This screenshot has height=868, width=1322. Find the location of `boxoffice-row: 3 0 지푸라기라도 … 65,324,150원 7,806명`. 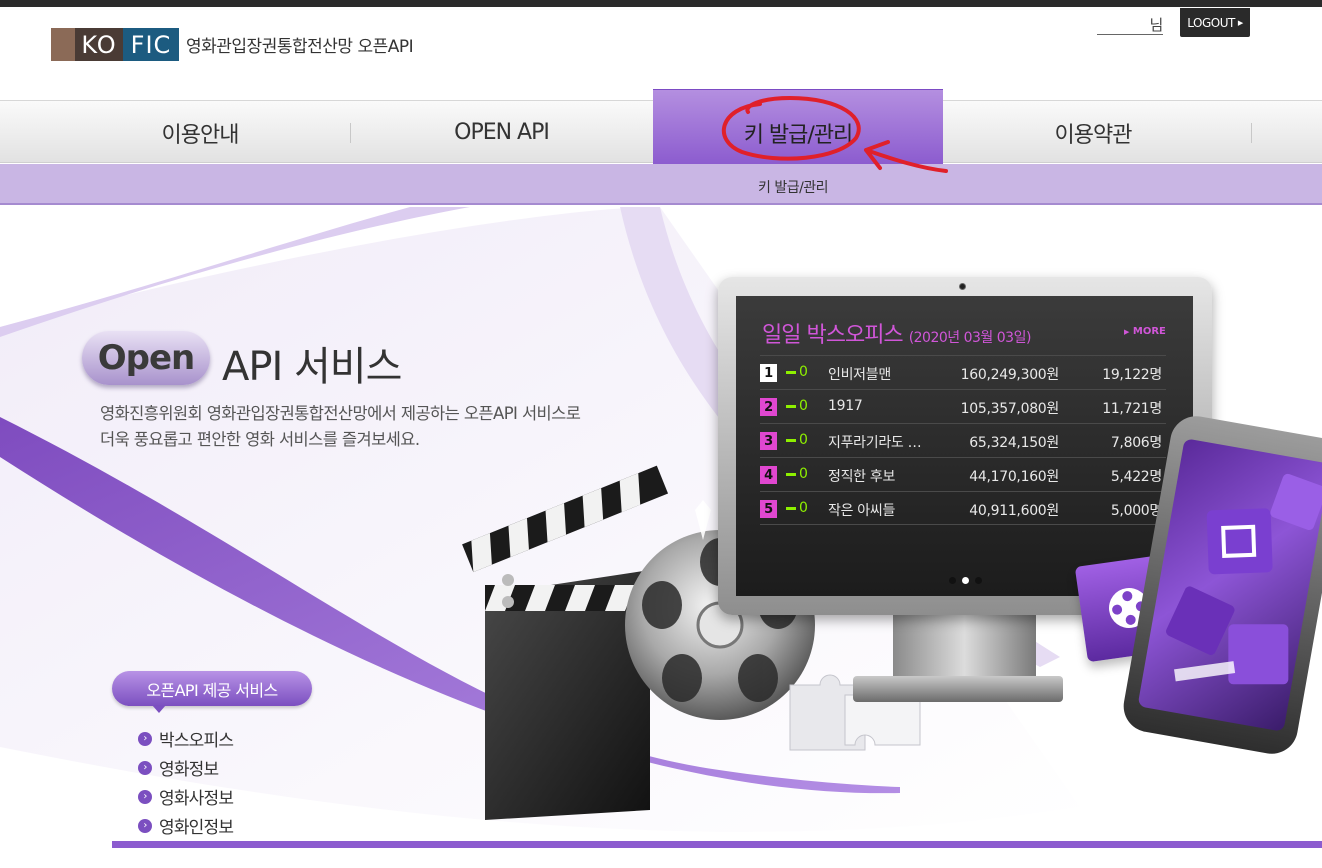

boxoffice-row: 3 0 지푸라기라도 … 65,324,150원 7,806명 is located at coordinates (963, 440).